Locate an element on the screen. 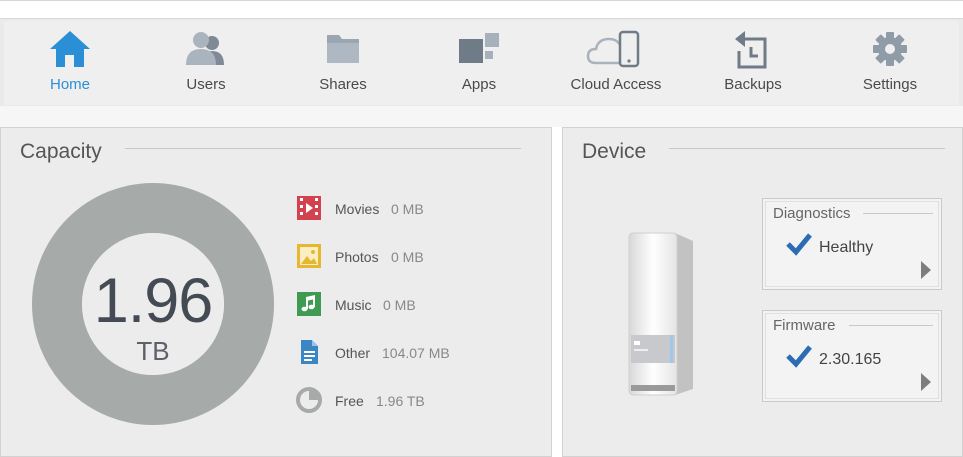  nav-backups: Backups is located at coordinates (753, 63).